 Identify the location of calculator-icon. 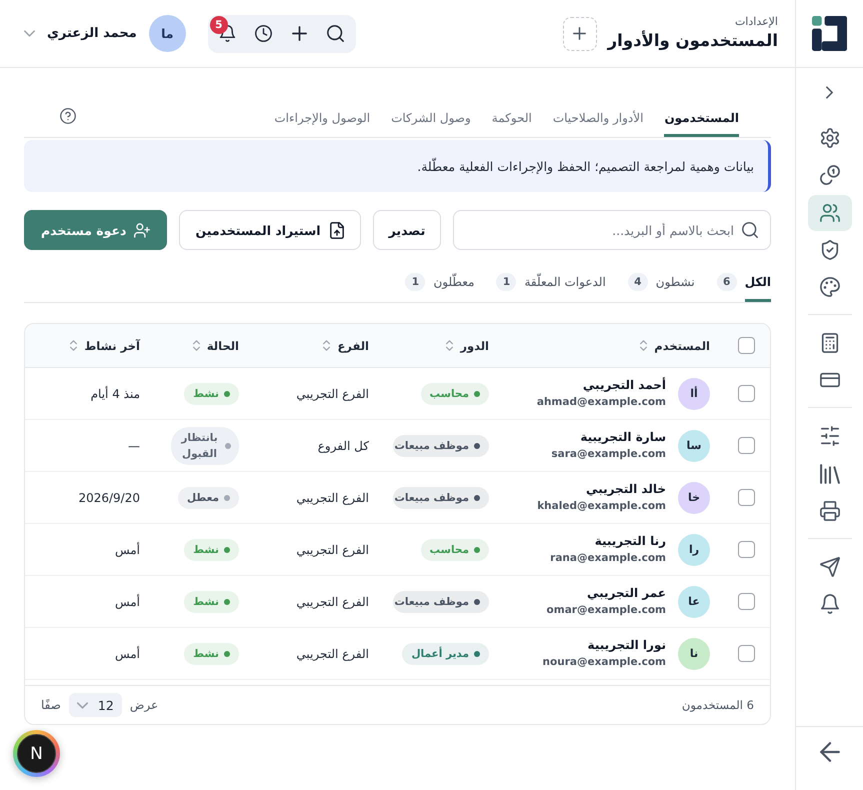
(830, 343).